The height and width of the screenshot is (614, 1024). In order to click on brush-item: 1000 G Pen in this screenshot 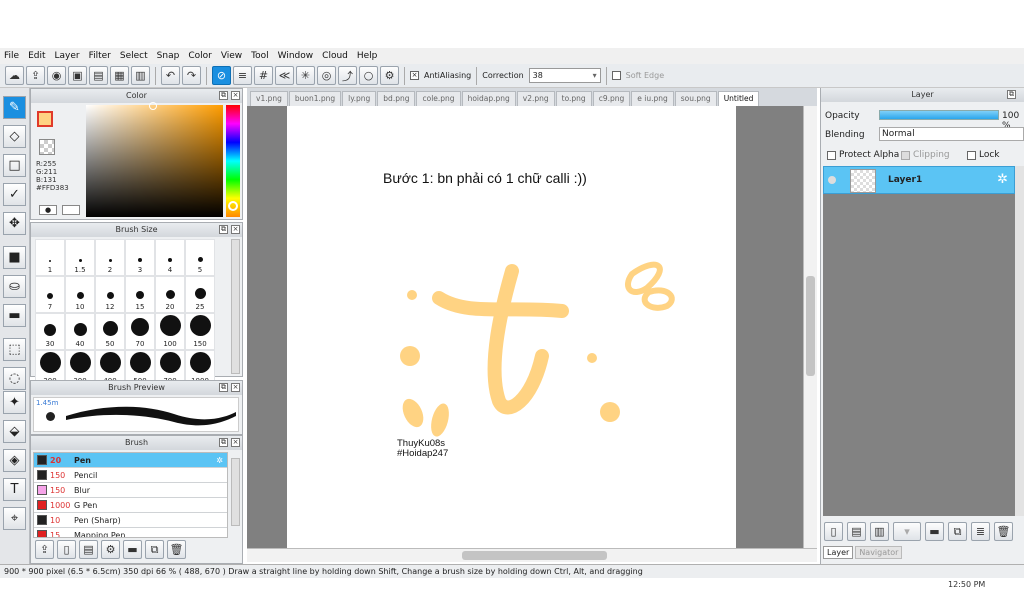, I will do `click(130, 505)`.